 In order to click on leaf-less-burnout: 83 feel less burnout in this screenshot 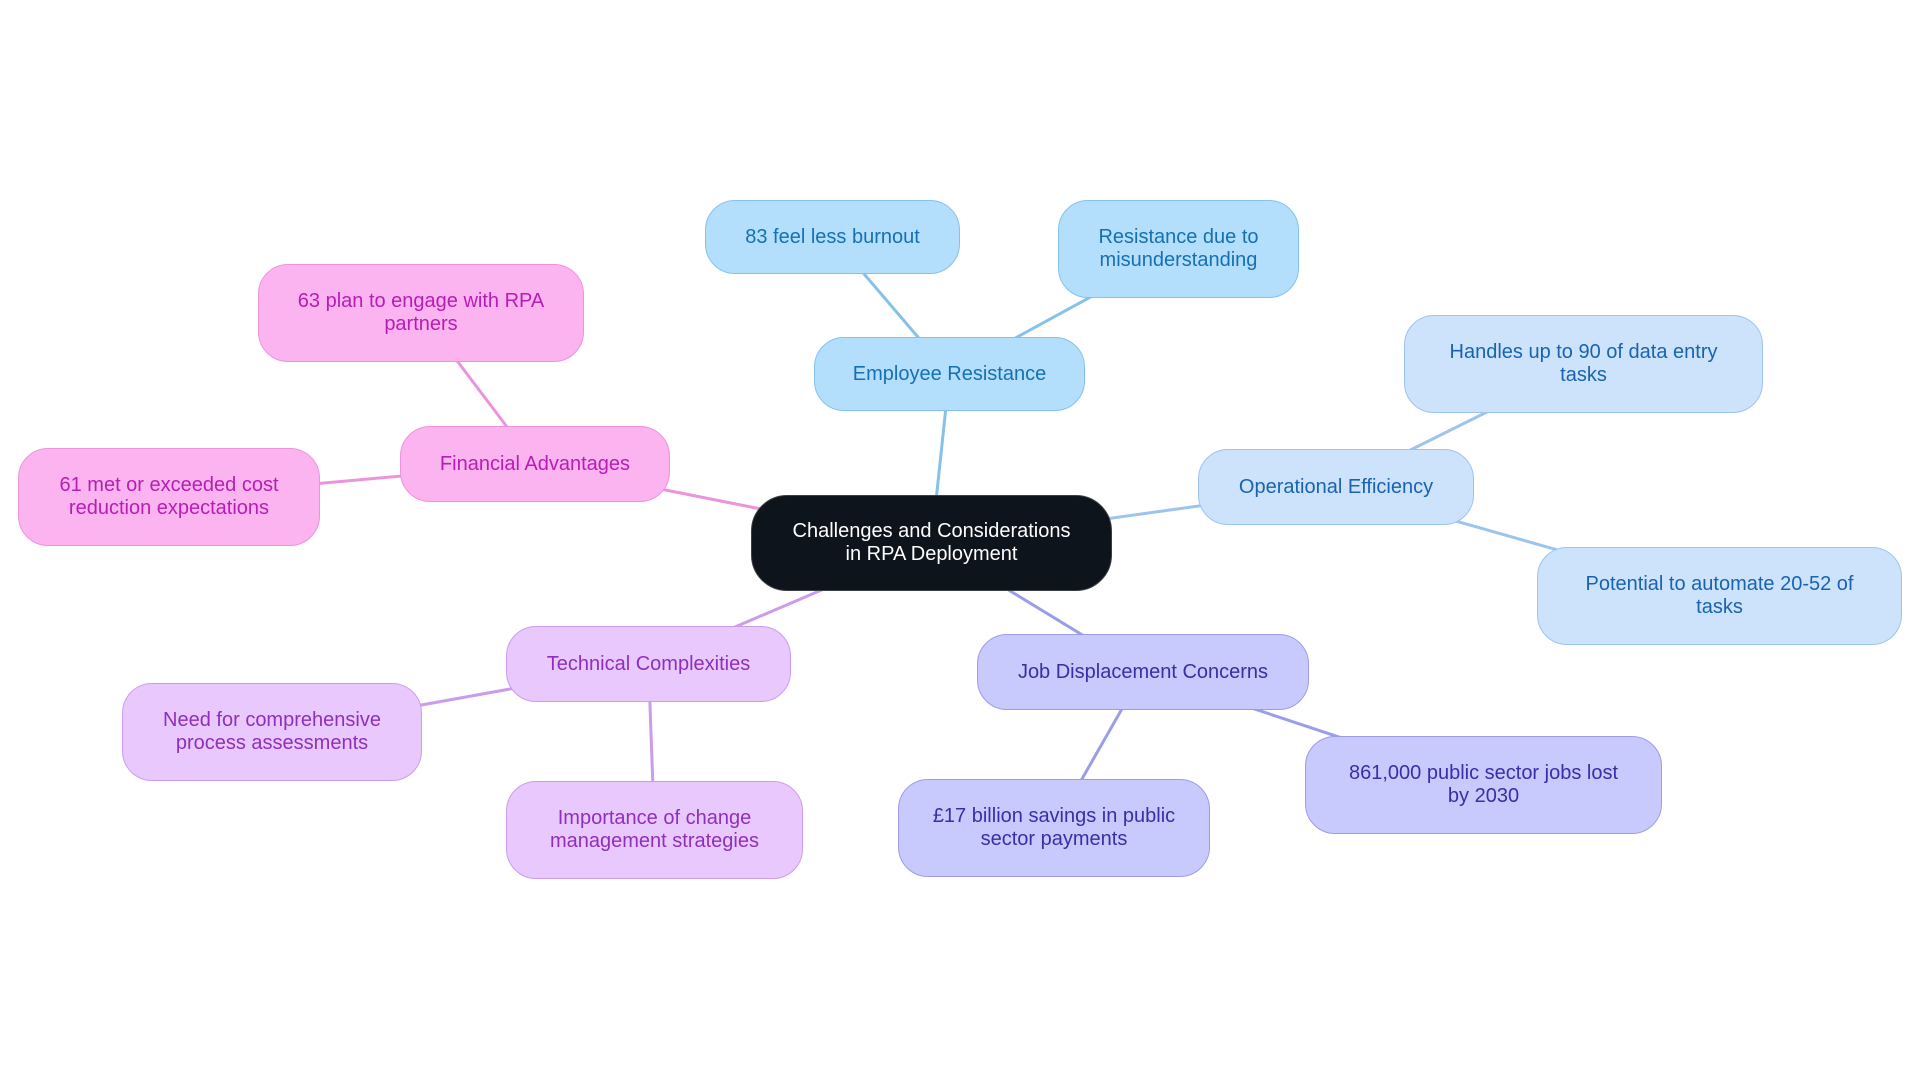, I will do `click(832, 237)`.